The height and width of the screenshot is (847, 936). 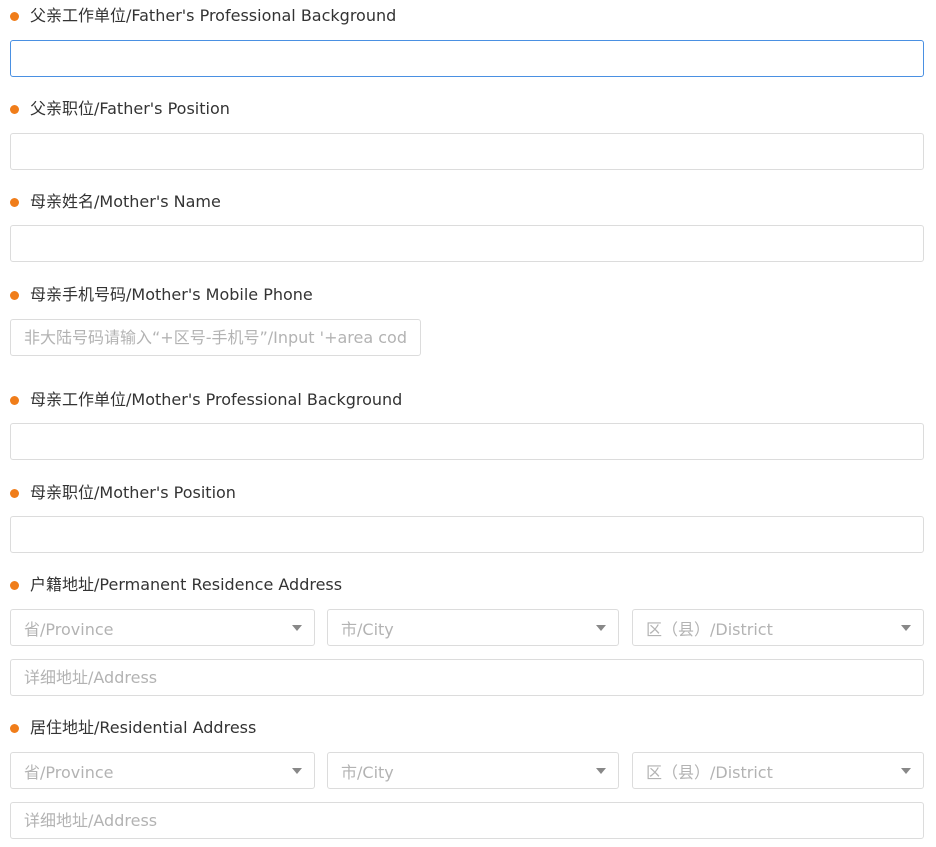 I want to click on mother-name-input, so click(x=467, y=243).